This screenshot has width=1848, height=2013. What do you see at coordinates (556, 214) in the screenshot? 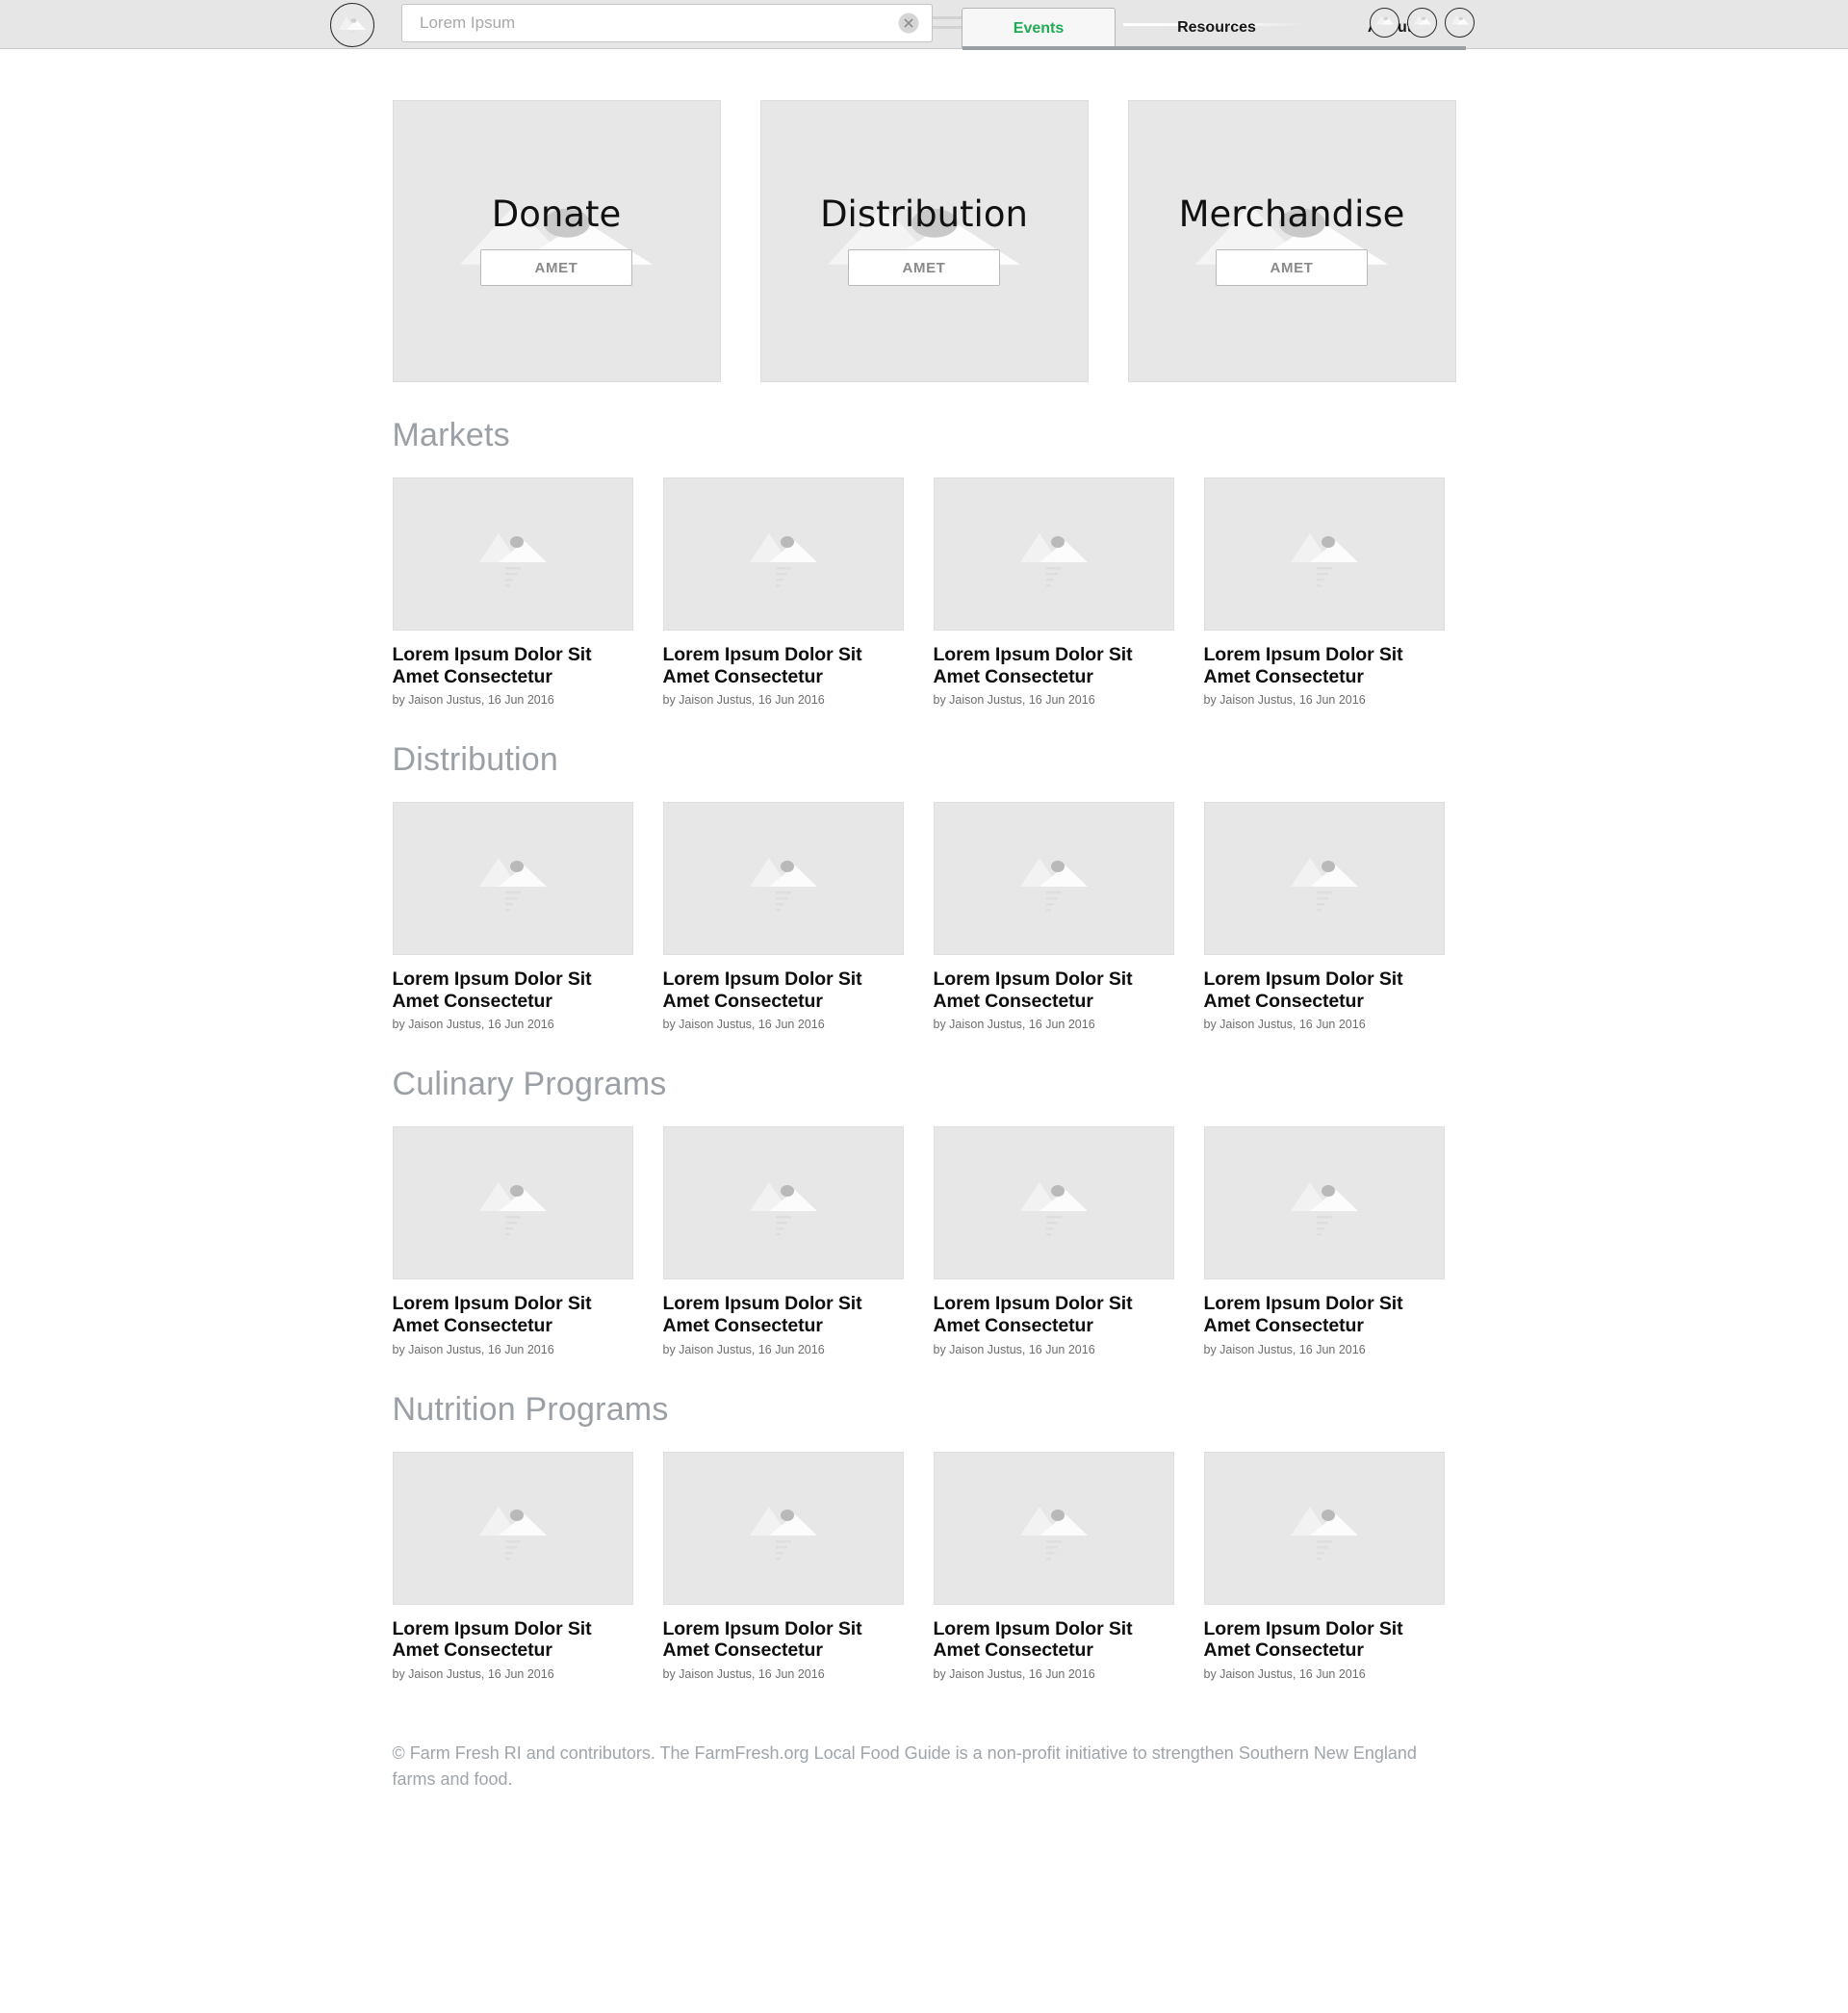
I see `hero-card-title: Donate` at bounding box center [556, 214].